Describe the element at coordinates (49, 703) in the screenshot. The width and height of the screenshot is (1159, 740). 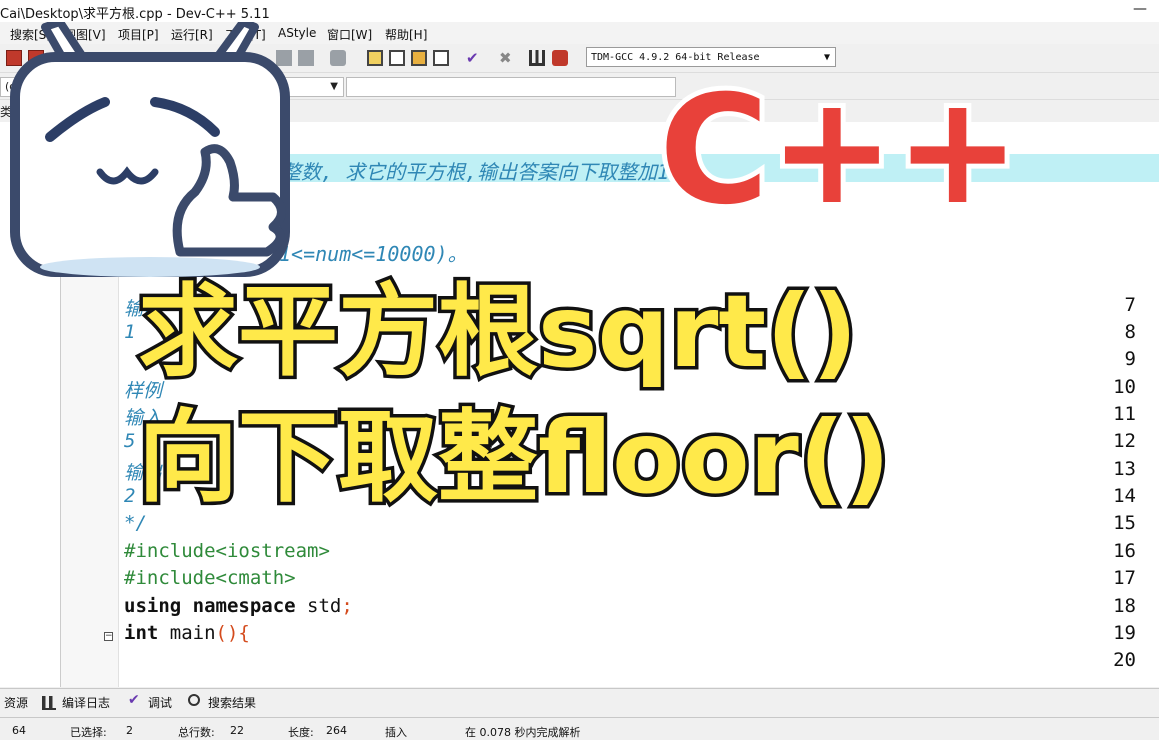
I see `compile-log-icon` at that location.